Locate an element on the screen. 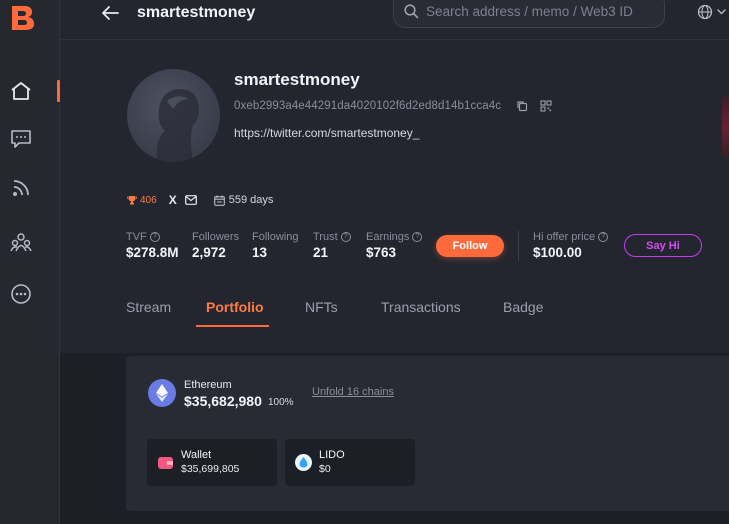 The height and width of the screenshot is (524, 729). stat-value: 13 is located at coordinates (260, 252).